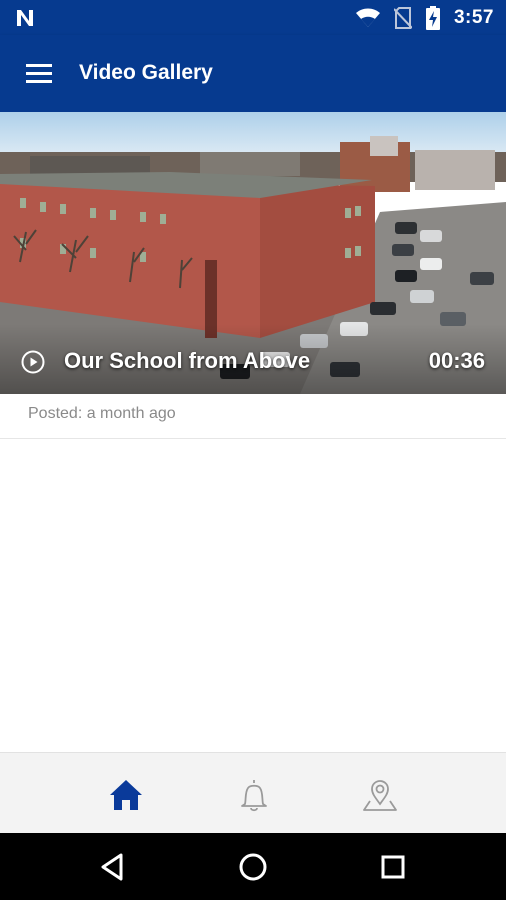 The height and width of the screenshot is (900, 506). I want to click on system-navigation-bar, so click(253, 866).